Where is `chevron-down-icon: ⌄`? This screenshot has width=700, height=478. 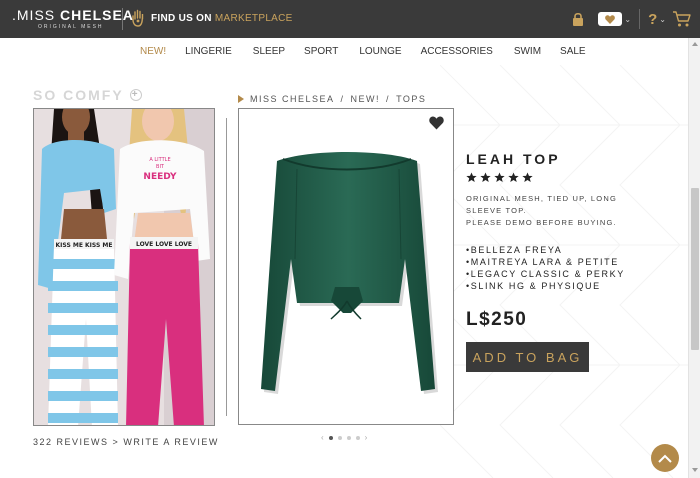
chevron-down-icon: ⌄ is located at coordinates (627, 19).